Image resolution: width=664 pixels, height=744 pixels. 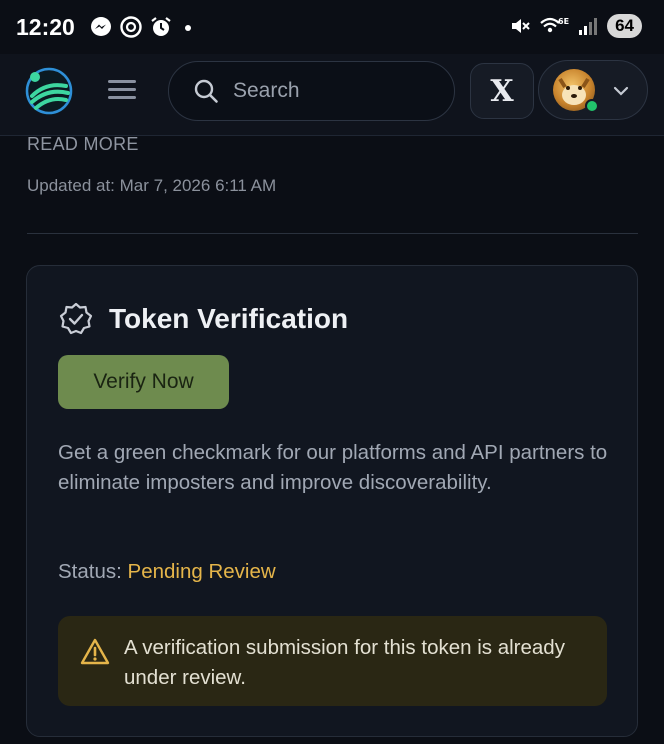 I want to click on app-header: X, so click(x=332, y=95).